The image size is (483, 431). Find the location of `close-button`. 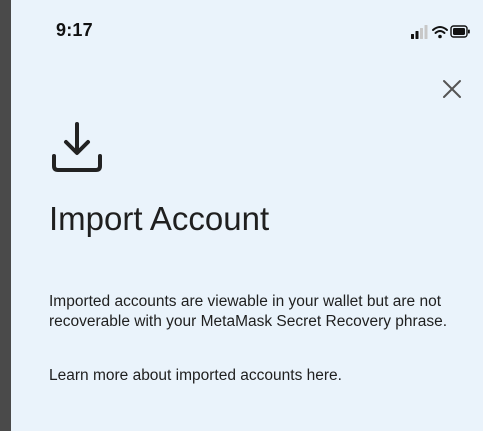

close-button is located at coordinates (452, 89).